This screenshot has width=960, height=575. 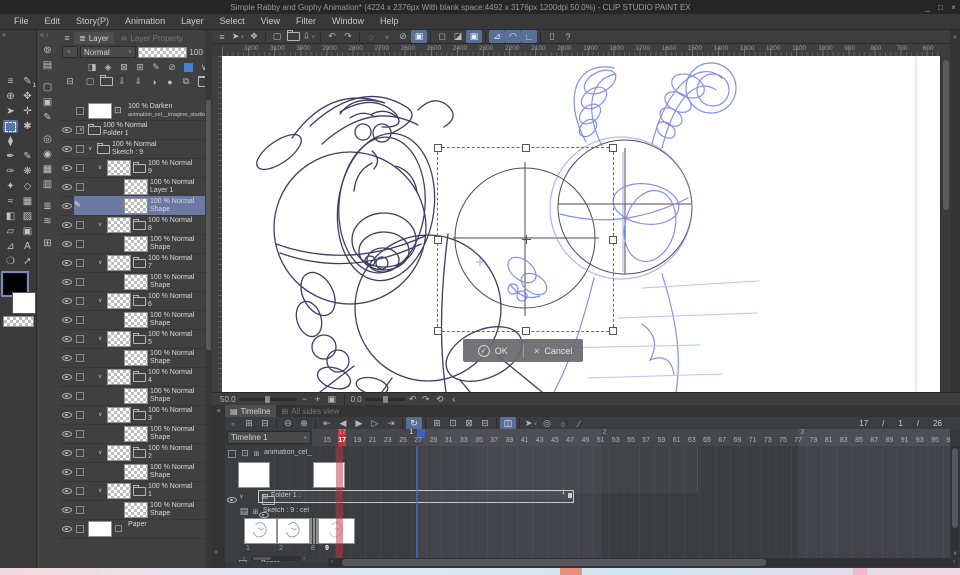 What do you see at coordinates (293, 36) in the screenshot?
I see `open-file-icon` at bounding box center [293, 36].